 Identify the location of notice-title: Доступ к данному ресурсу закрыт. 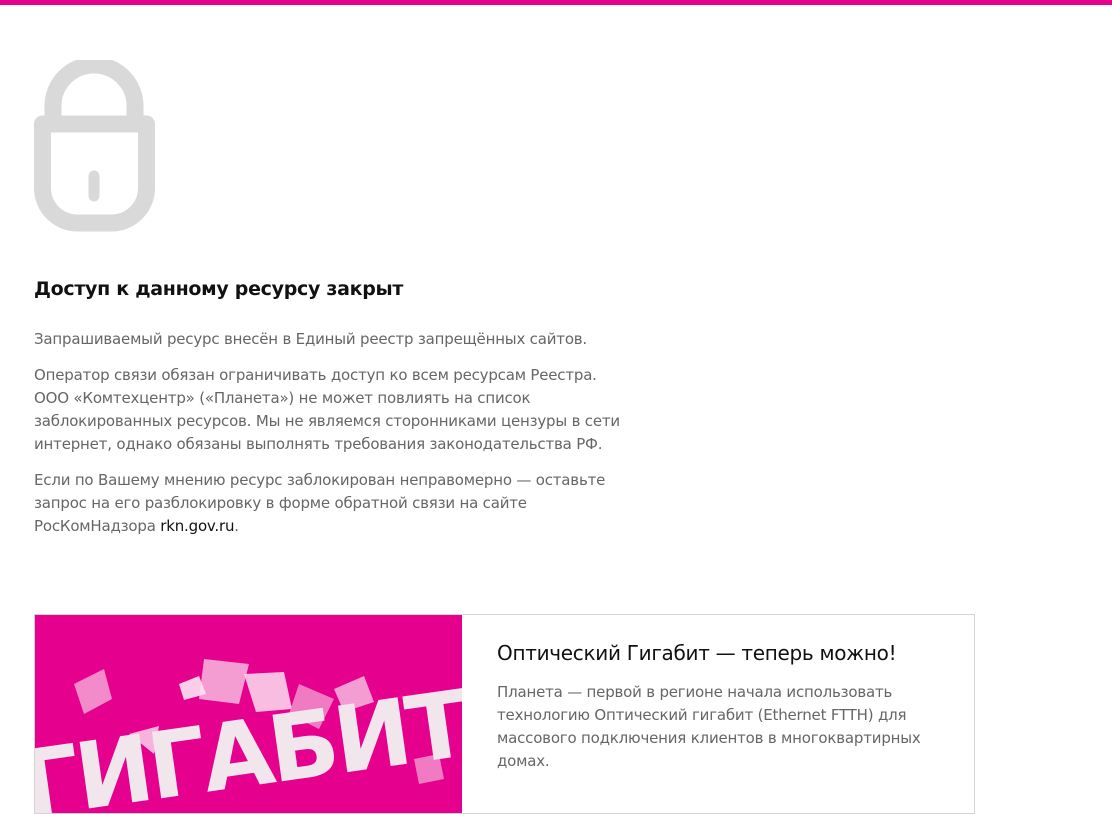
(219, 289).